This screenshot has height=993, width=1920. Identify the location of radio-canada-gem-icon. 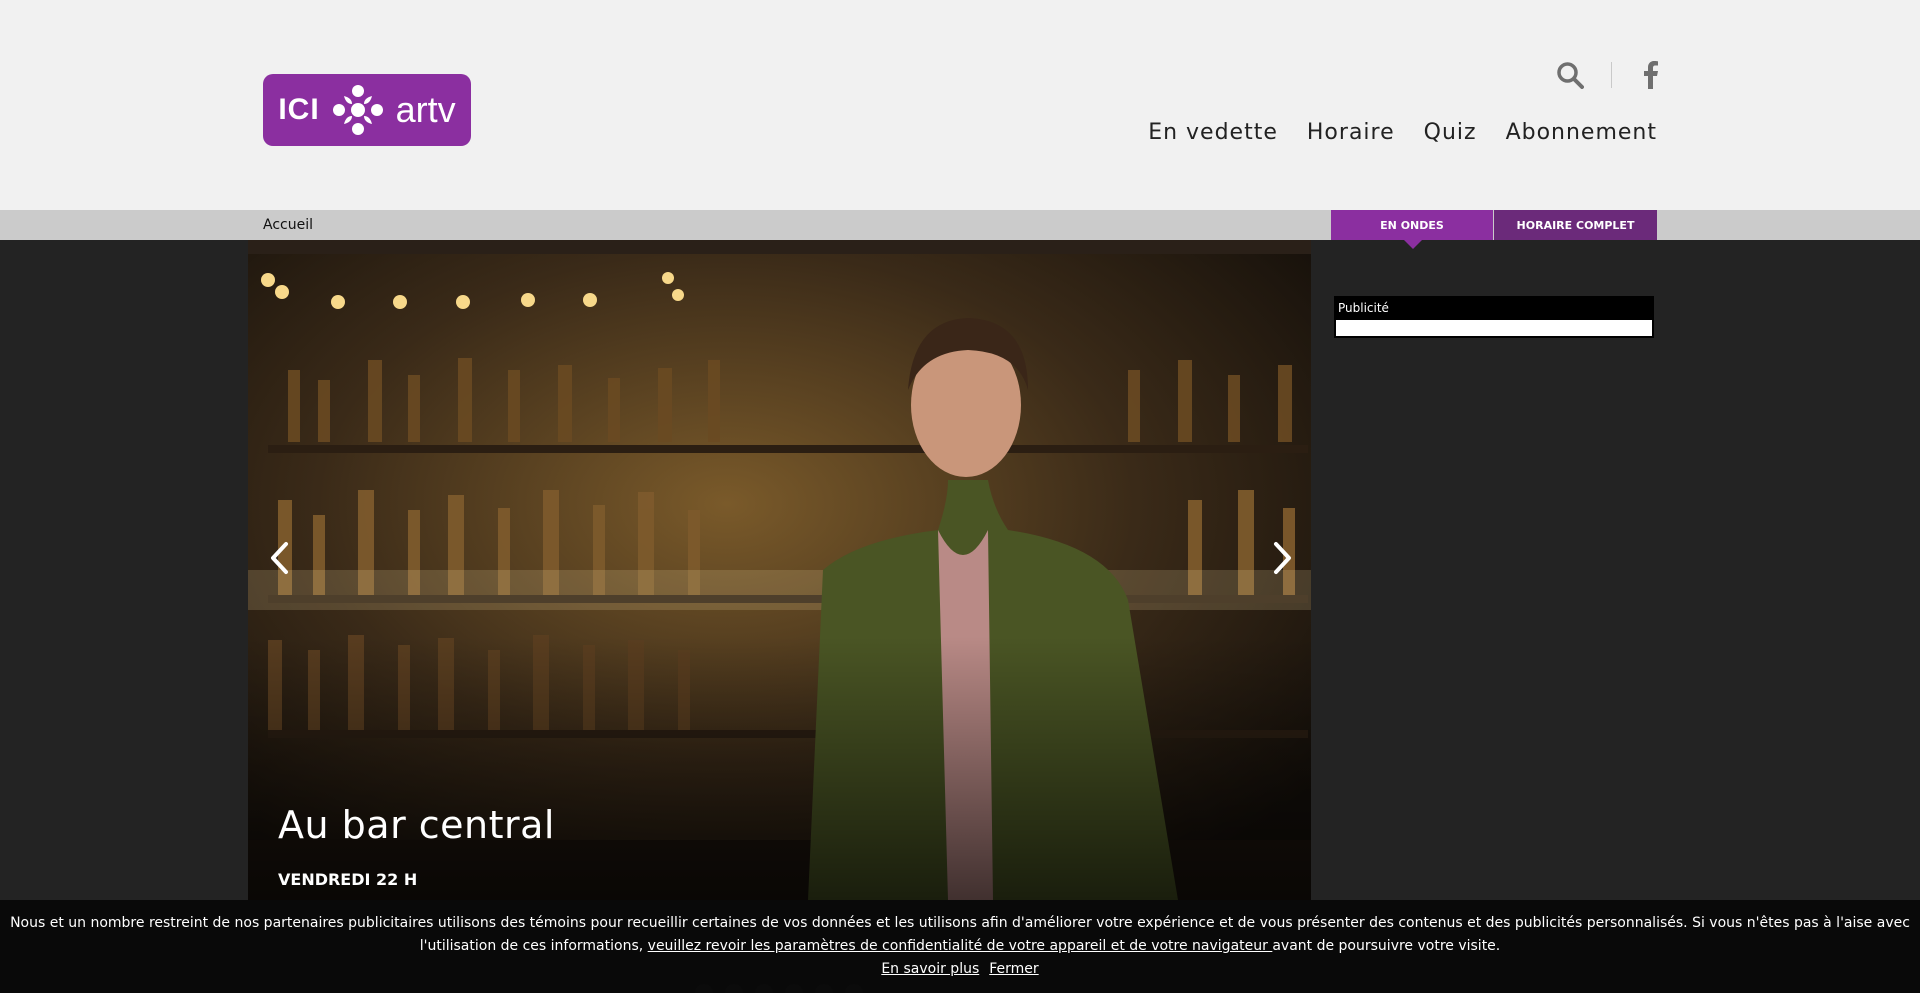
(357, 110).